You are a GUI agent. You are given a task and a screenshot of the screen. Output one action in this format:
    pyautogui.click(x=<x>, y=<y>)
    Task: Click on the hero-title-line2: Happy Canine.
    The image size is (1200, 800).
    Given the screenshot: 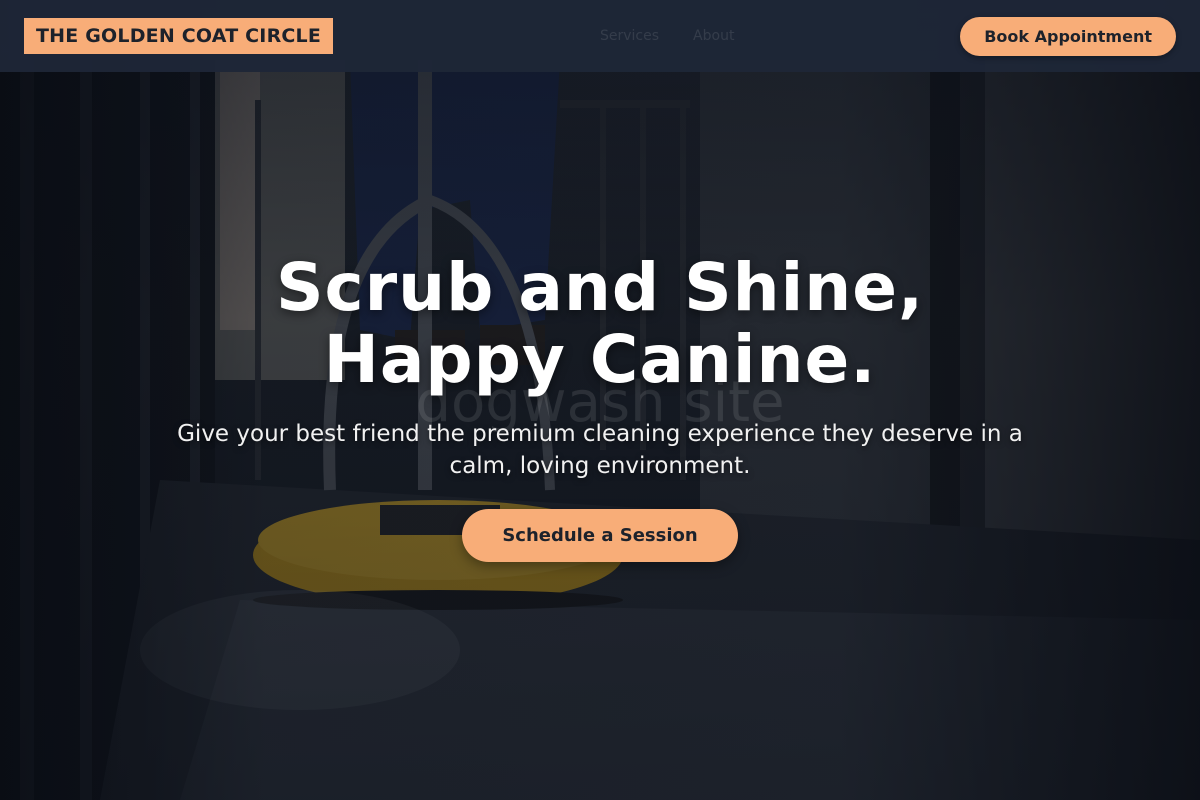 What is the action you would take?
    pyautogui.click(x=600, y=359)
    